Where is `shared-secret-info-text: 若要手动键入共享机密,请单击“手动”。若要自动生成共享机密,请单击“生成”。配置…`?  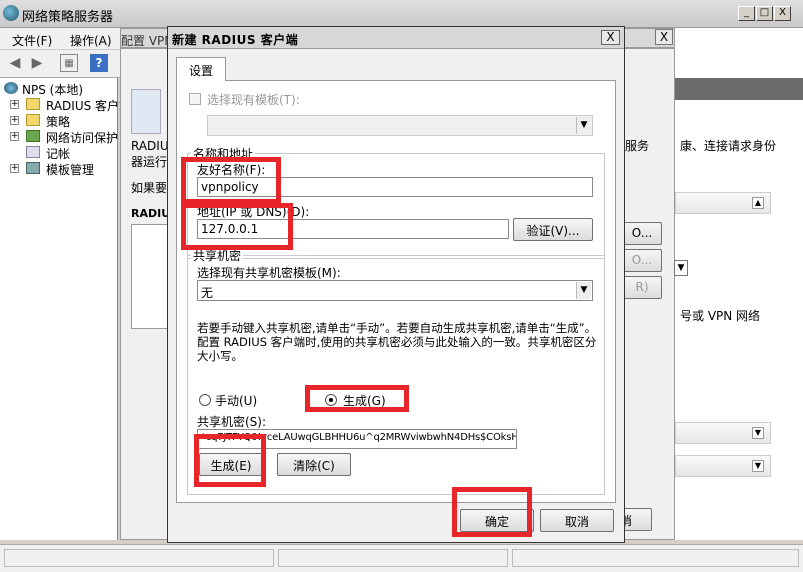 shared-secret-info-text: 若要手动键入共享机密,请单击“手动”。若要自动生成共享机密,请单击“生成”。配置… is located at coordinates (397, 342).